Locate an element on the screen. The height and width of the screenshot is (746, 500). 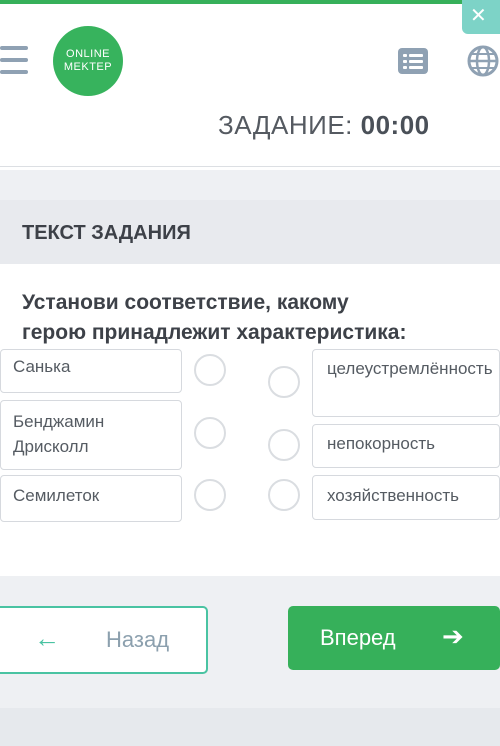
left-item-label: Бенджамин Дрисколл is located at coordinates (59, 434).